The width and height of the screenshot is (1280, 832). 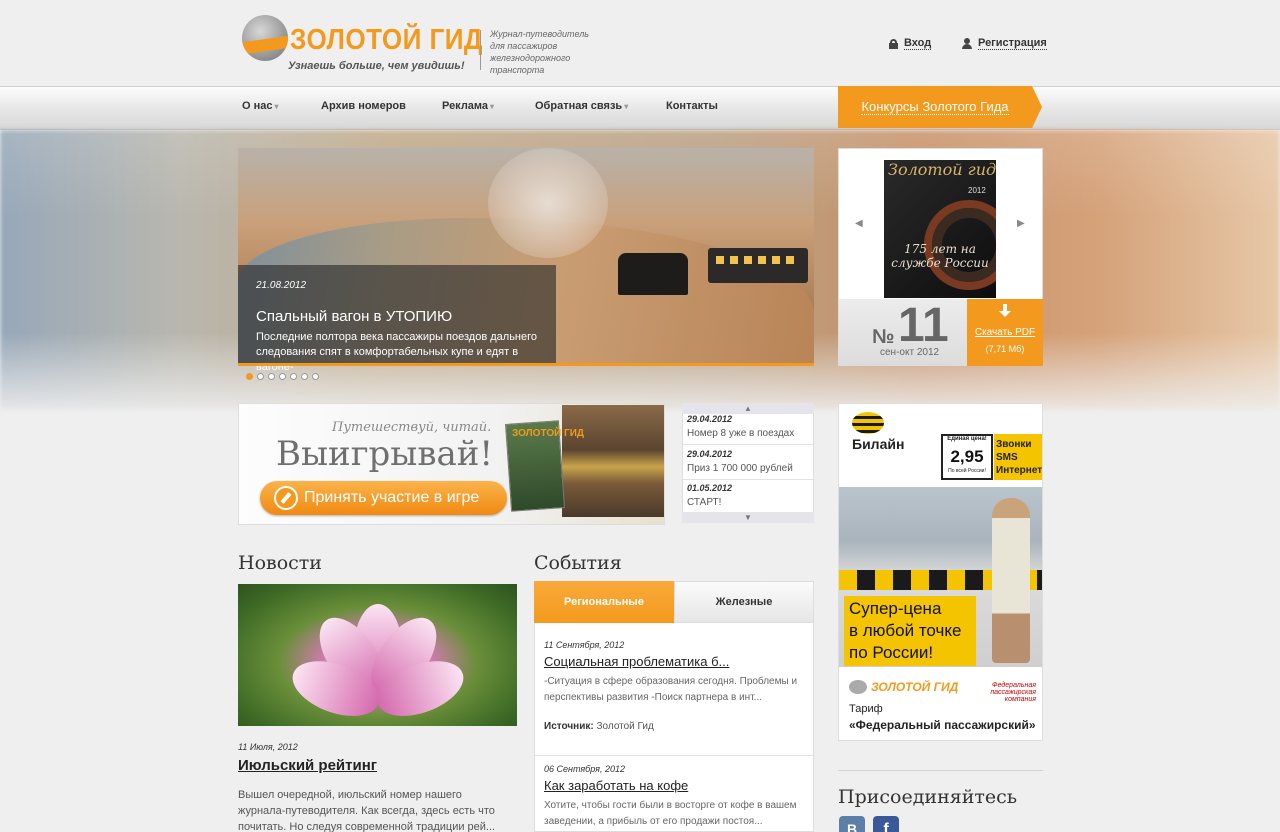 I want to click on slide-train-car, so click(x=758, y=265).